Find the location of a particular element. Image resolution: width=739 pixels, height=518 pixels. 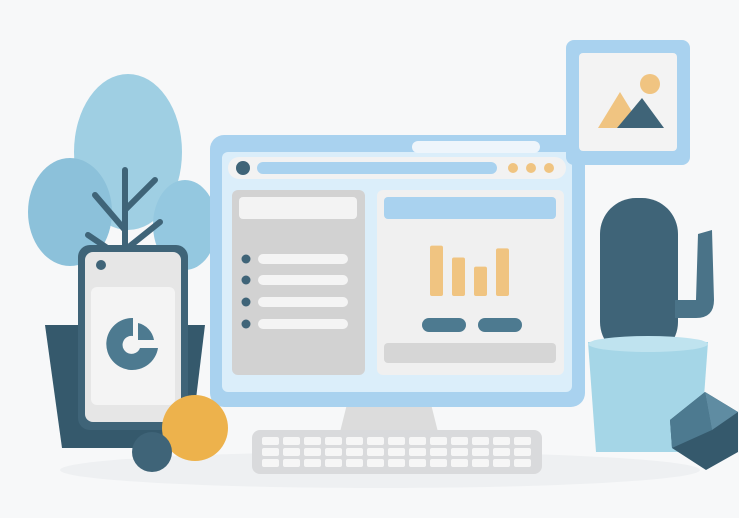

monitor-top-tab is located at coordinates (476, 147).